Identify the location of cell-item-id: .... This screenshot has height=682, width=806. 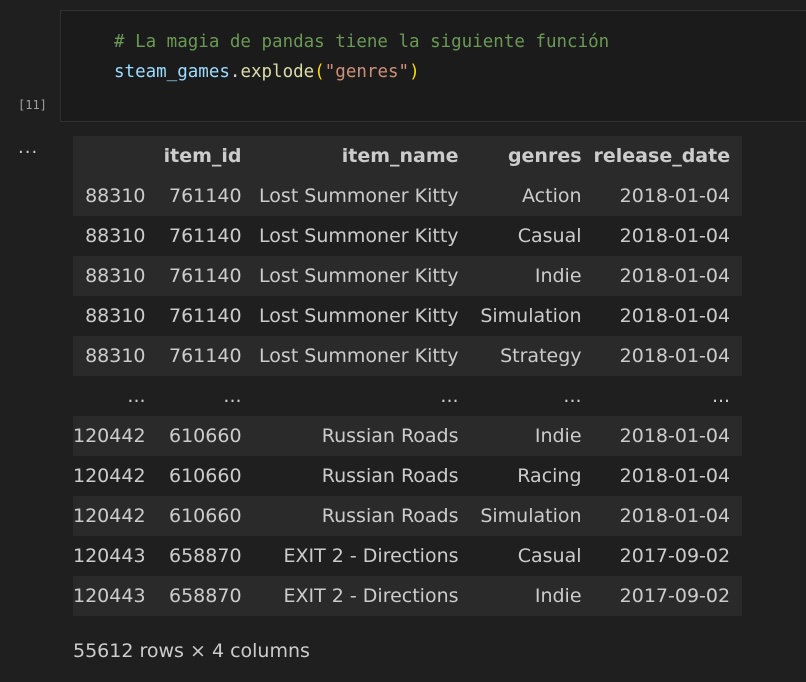
(232, 396).